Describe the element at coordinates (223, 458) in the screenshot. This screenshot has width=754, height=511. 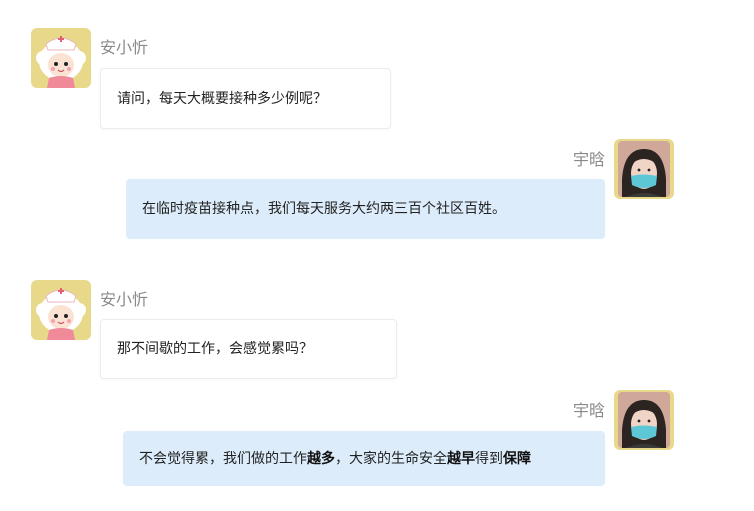
I see `message-text-segment: 不会觉得累，我们做的工作` at that location.